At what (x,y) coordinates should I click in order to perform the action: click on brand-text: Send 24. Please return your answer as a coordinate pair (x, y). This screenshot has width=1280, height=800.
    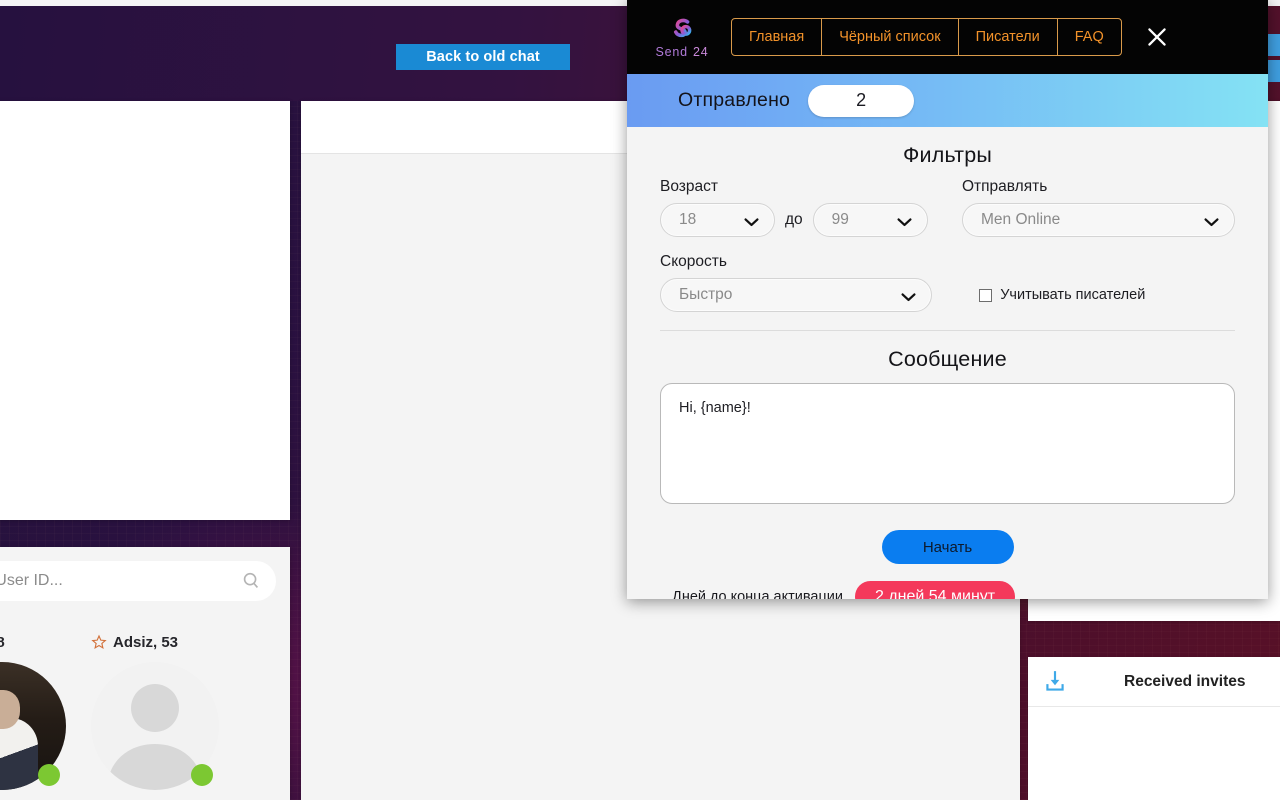
    Looking at the image, I should click on (682, 52).